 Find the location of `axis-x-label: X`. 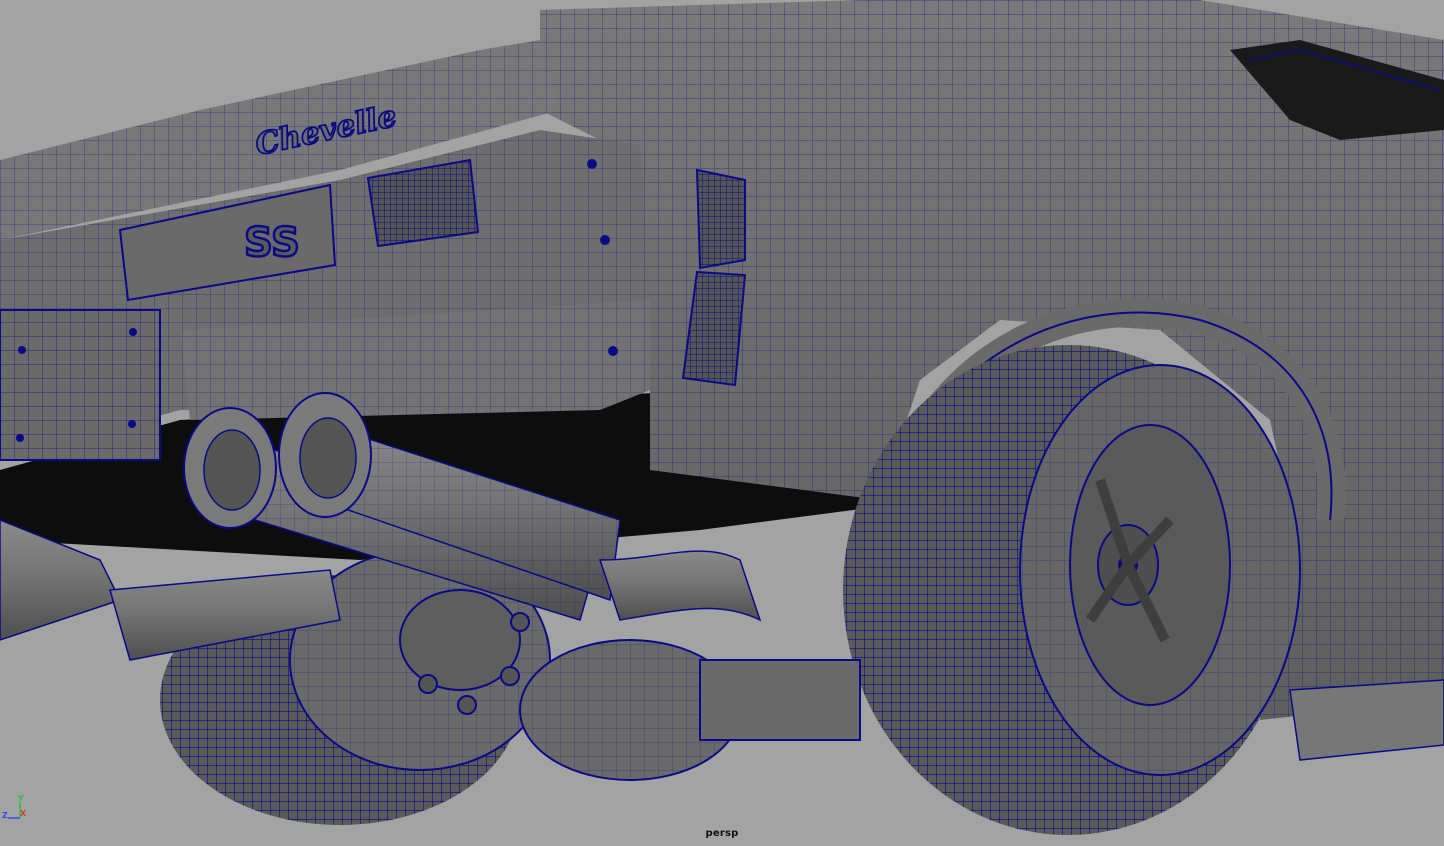

axis-x-label: X is located at coordinates (23, 813).